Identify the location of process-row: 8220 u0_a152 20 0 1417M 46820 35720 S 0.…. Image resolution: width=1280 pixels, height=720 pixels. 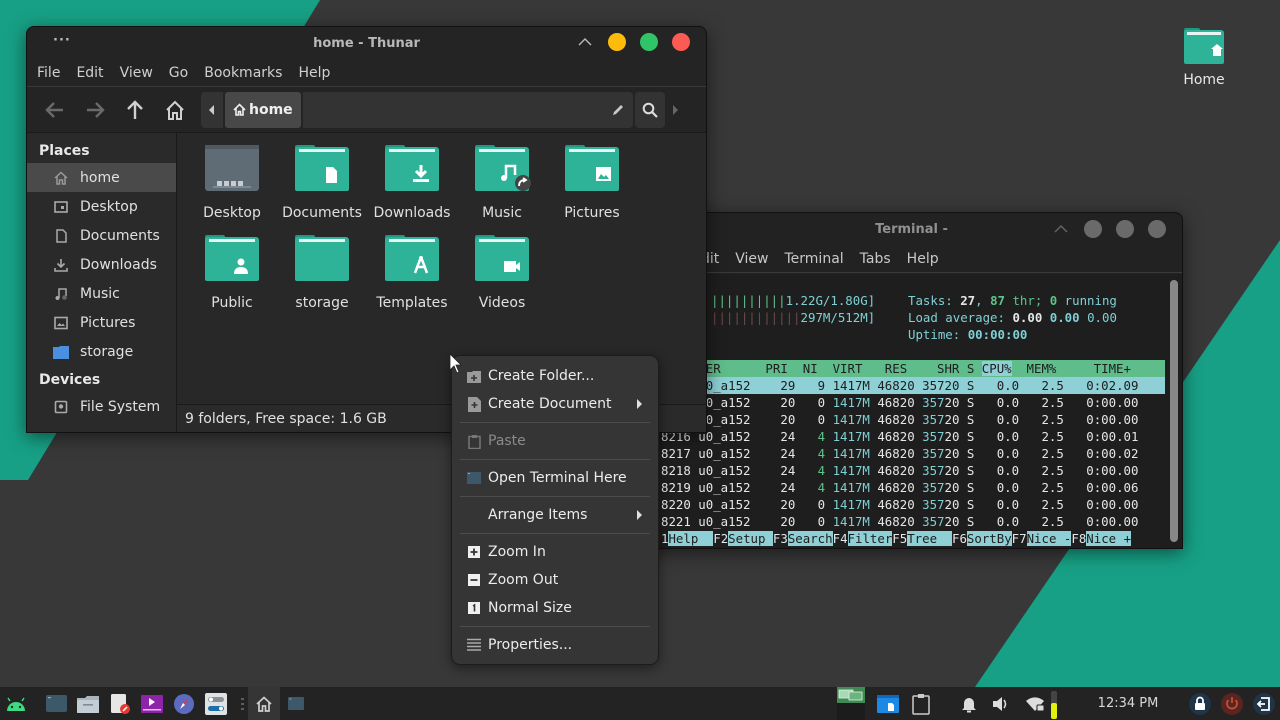
(913, 504).